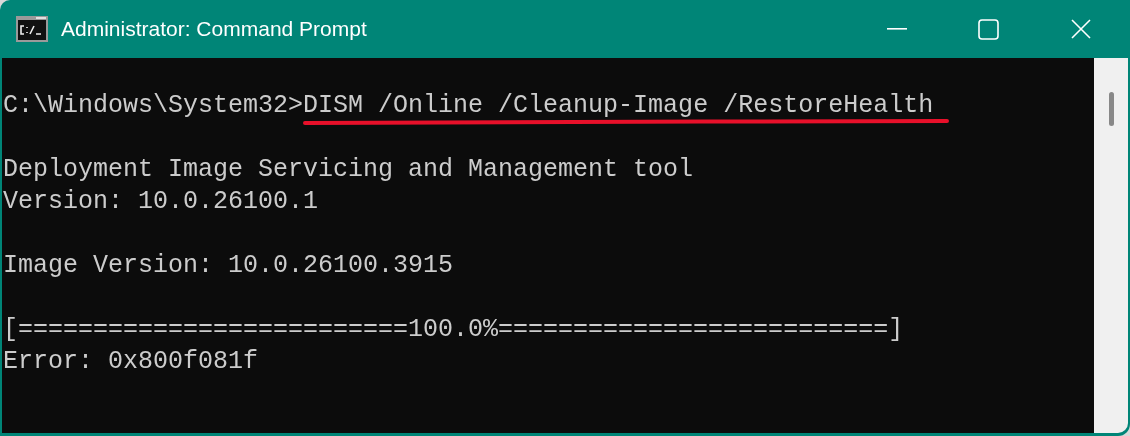 The image size is (1130, 436). I want to click on maximize-icon, so click(988, 29).